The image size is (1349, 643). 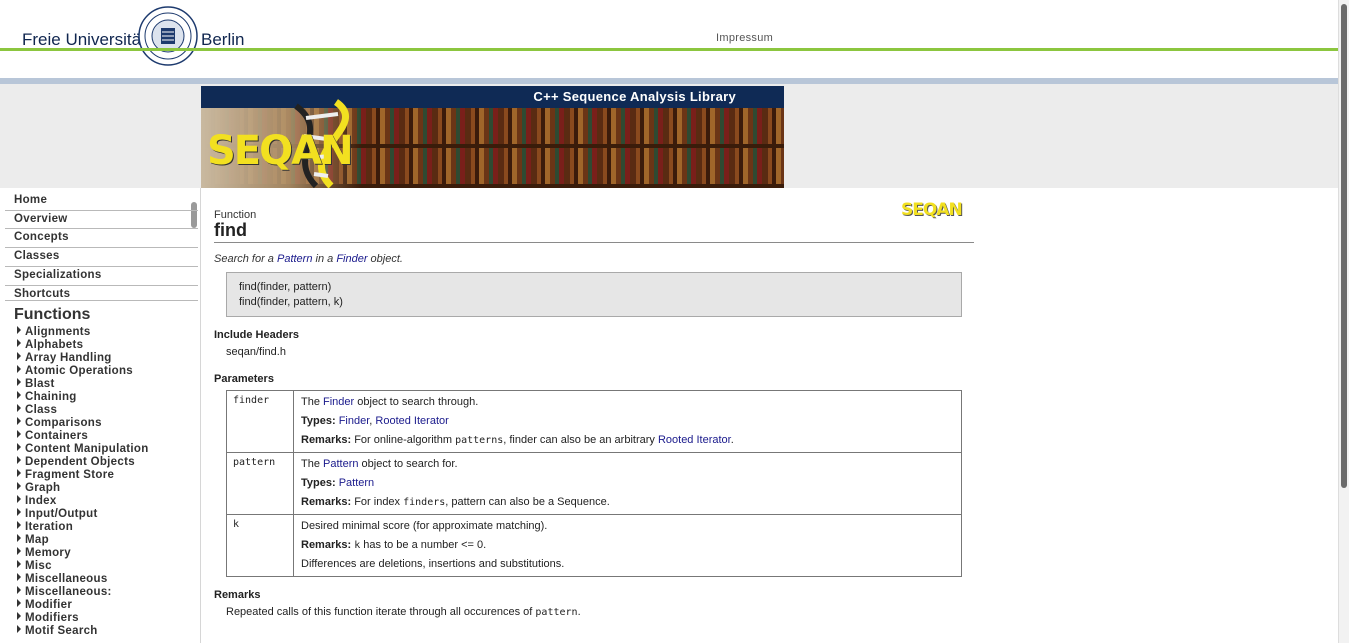 I want to click on sidebar-item-label: Concepts, so click(x=41, y=237).